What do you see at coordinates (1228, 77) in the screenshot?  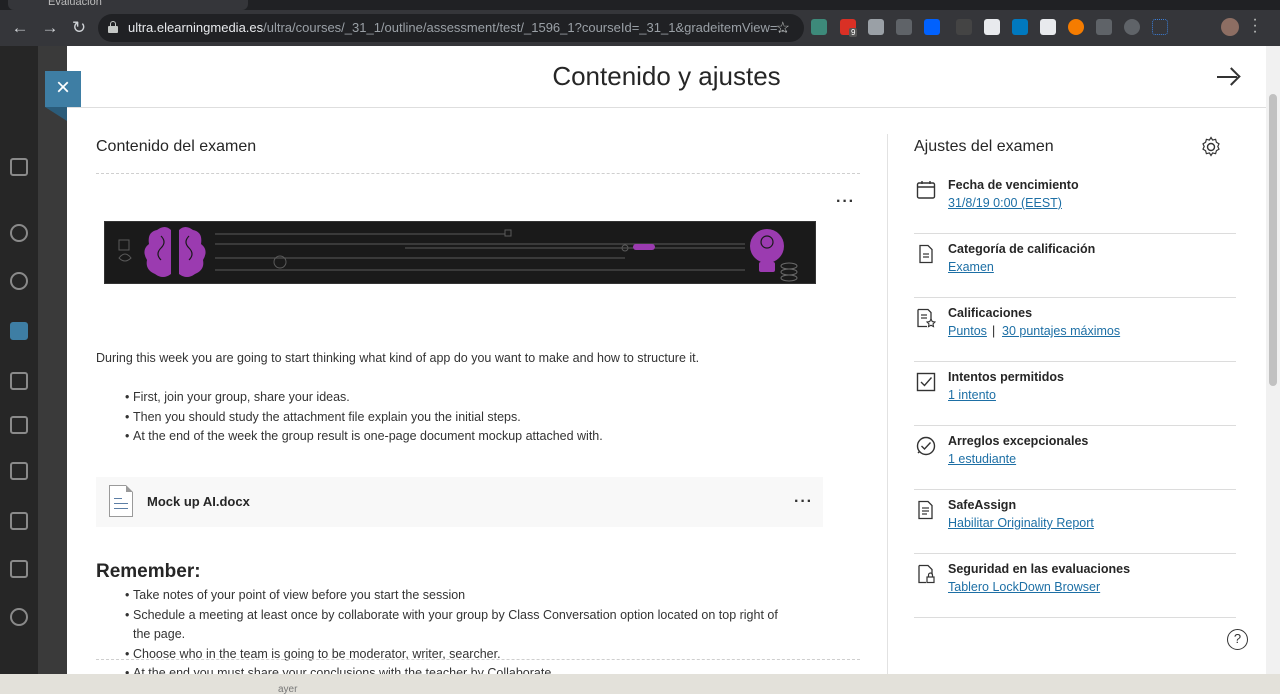 I see `next-arrow-button` at bounding box center [1228, 77].